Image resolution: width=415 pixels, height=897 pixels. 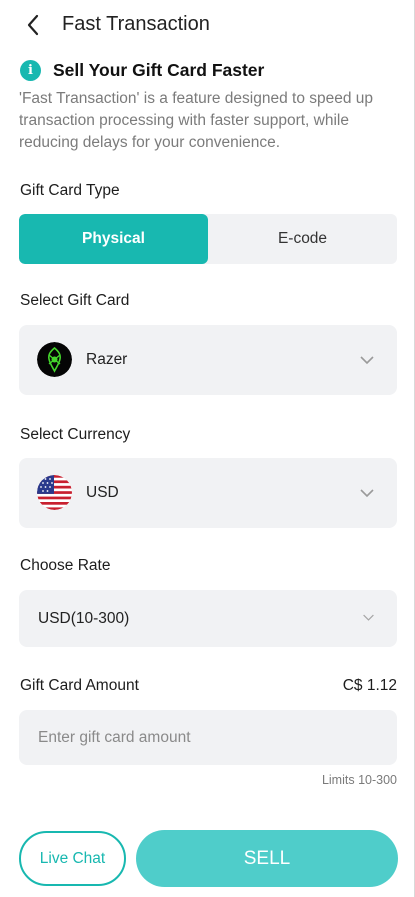 I want to click on gift-card-type-label: Gift Card Type, so click(x=70, y=190).